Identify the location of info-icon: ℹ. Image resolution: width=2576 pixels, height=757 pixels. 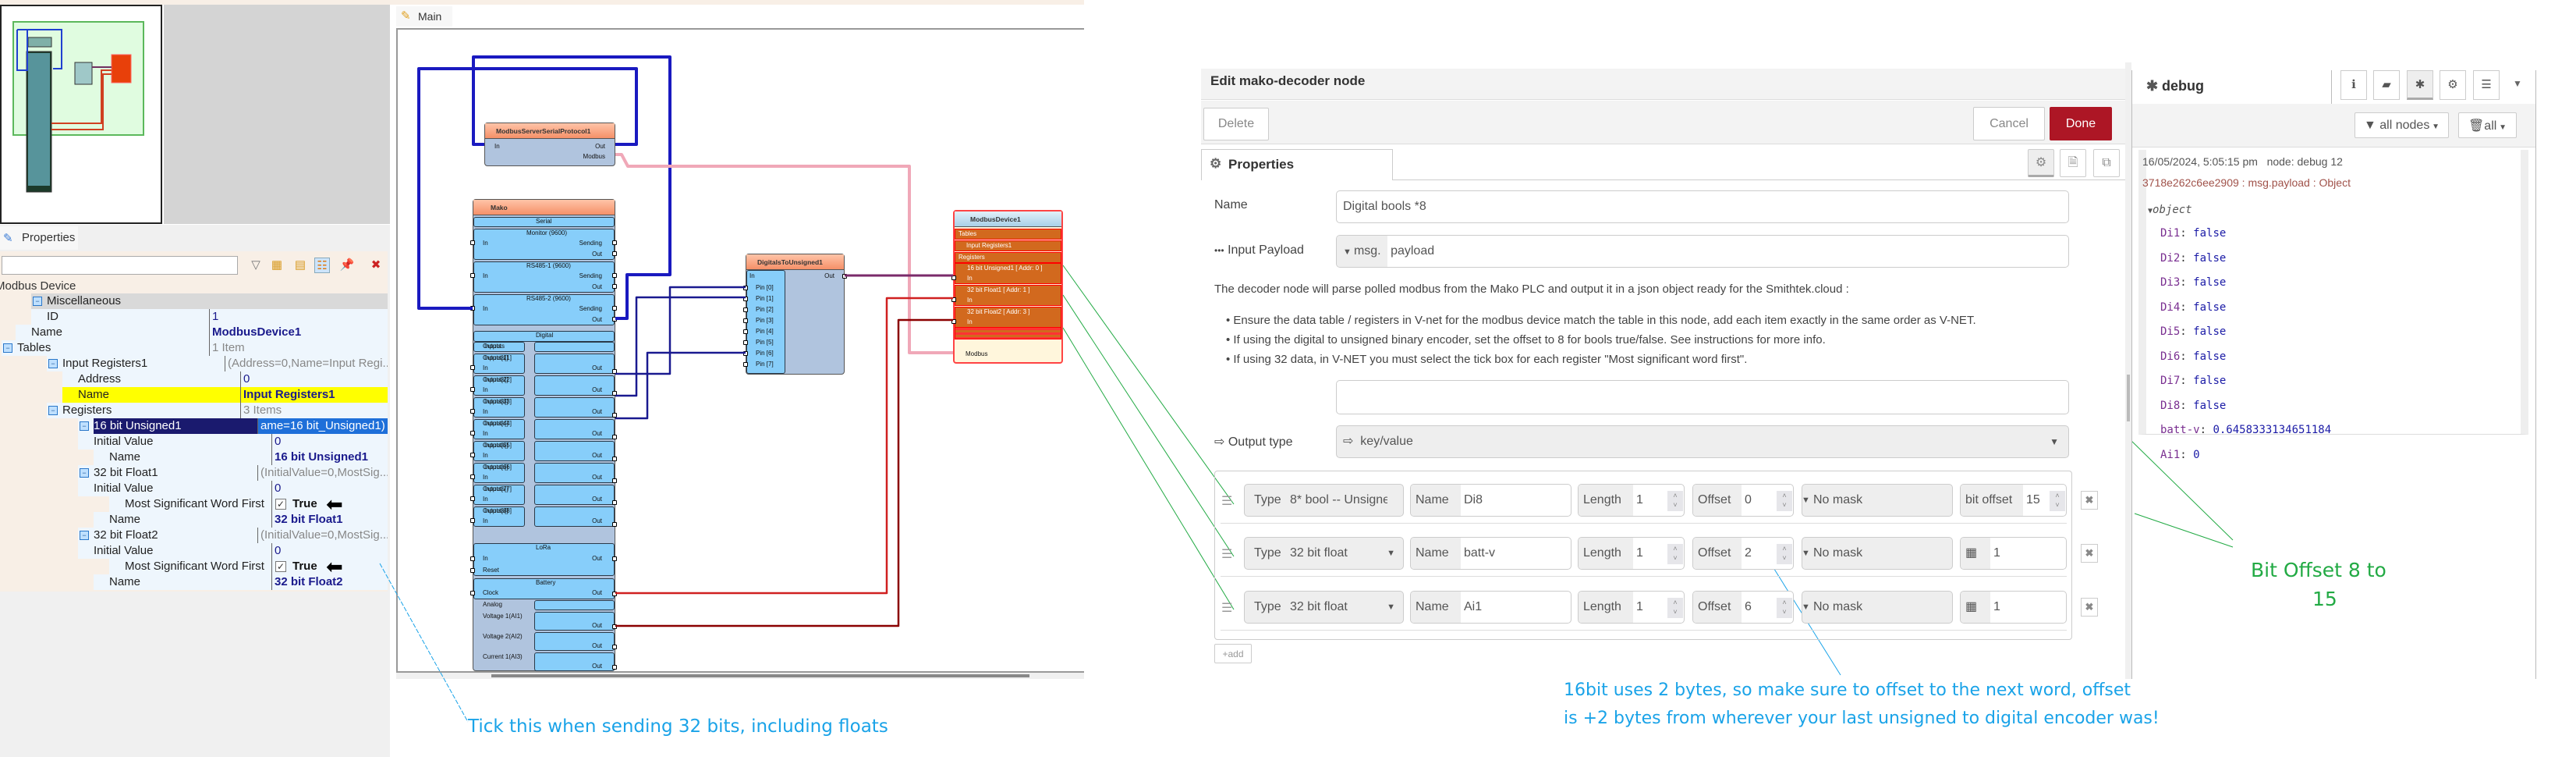
(2353, 85).